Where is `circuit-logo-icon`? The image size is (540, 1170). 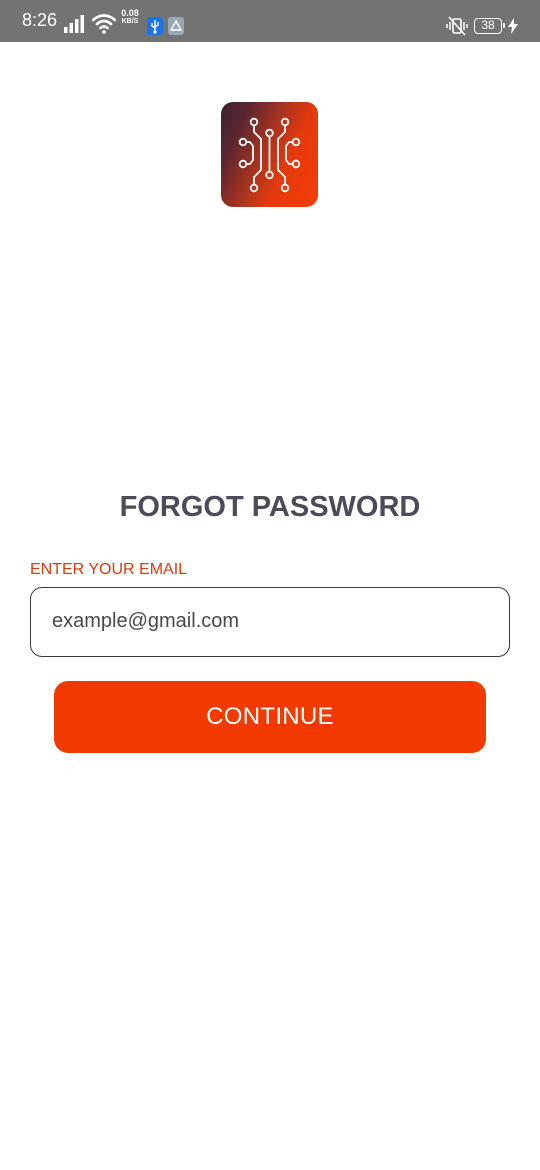
circuit-logo-icon is located at coordinates (269, 154).